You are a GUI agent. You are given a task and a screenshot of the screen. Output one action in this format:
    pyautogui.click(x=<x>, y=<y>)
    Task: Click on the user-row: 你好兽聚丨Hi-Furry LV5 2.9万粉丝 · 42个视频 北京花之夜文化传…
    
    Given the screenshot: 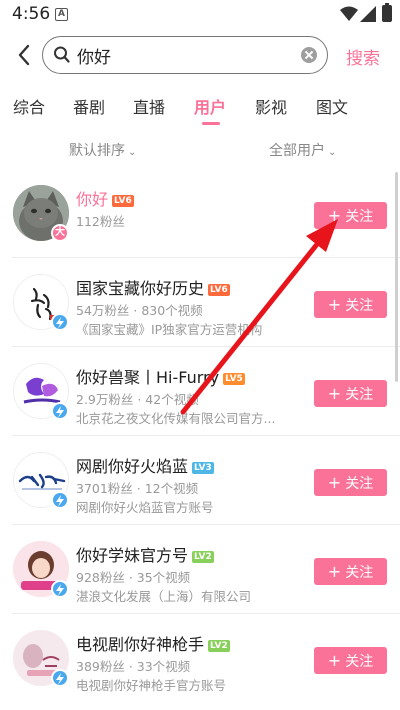 What is the action you would take?
    pyautogui.click(x=200, y=392)
    